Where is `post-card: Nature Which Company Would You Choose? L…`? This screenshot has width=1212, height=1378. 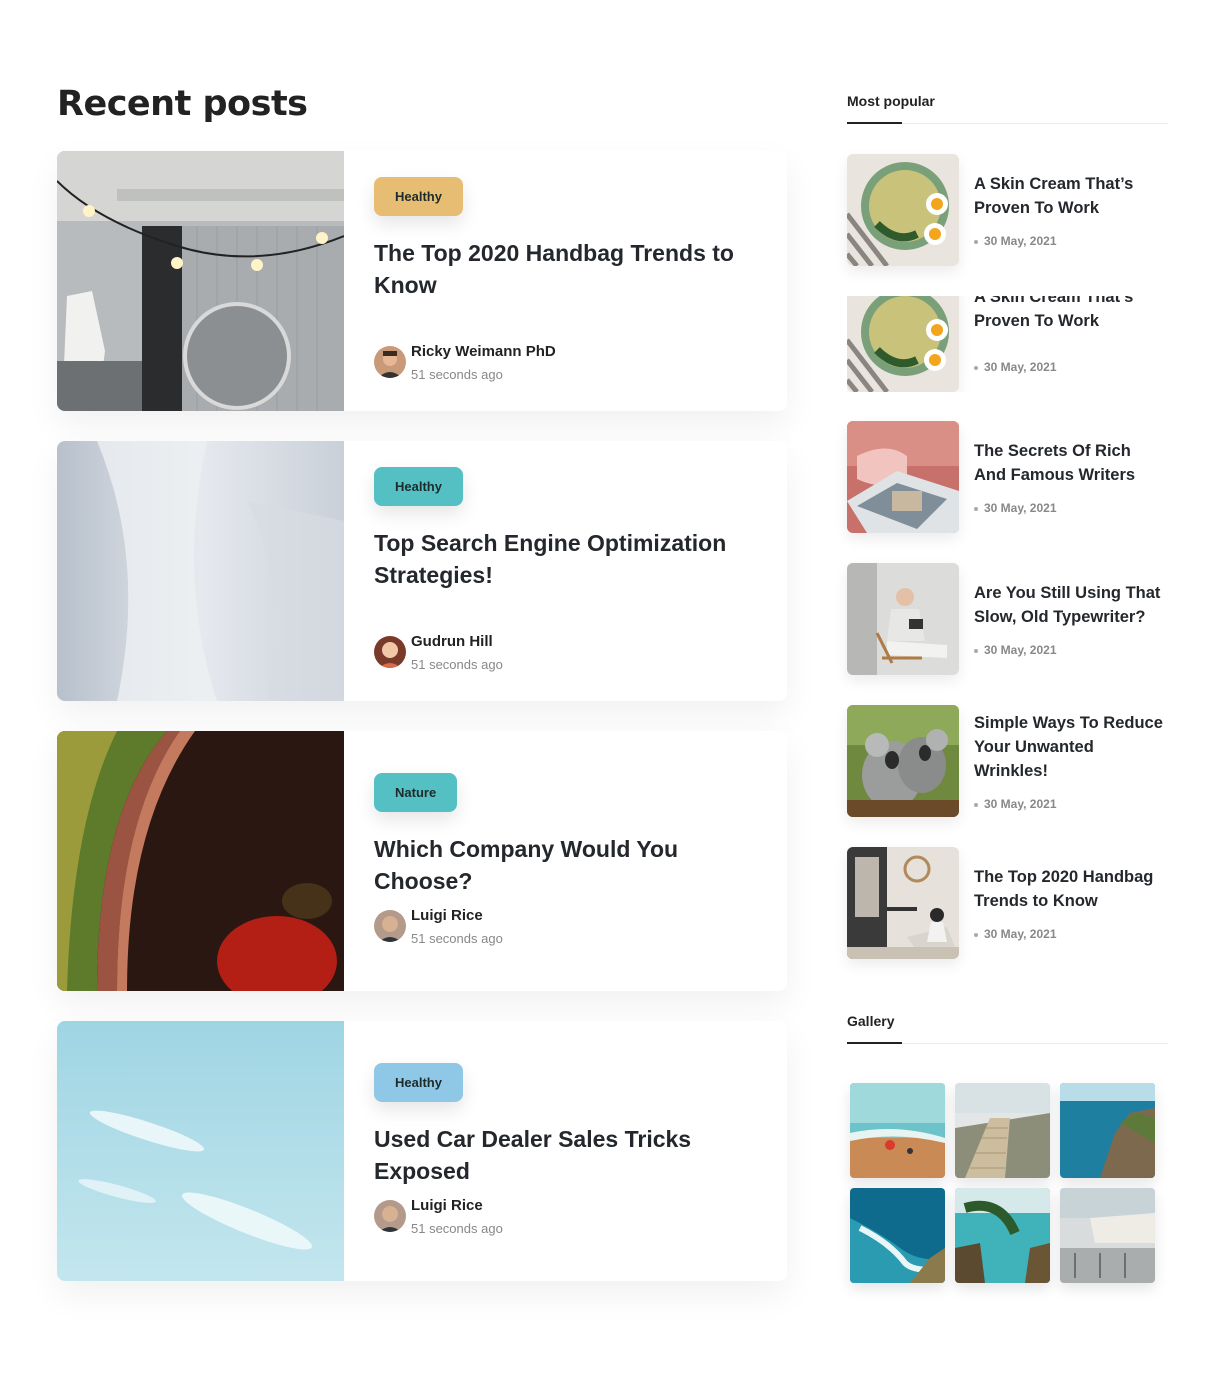
post-card: Nature Which Company Would You Choose? L… is located at coordinates (422, 861).